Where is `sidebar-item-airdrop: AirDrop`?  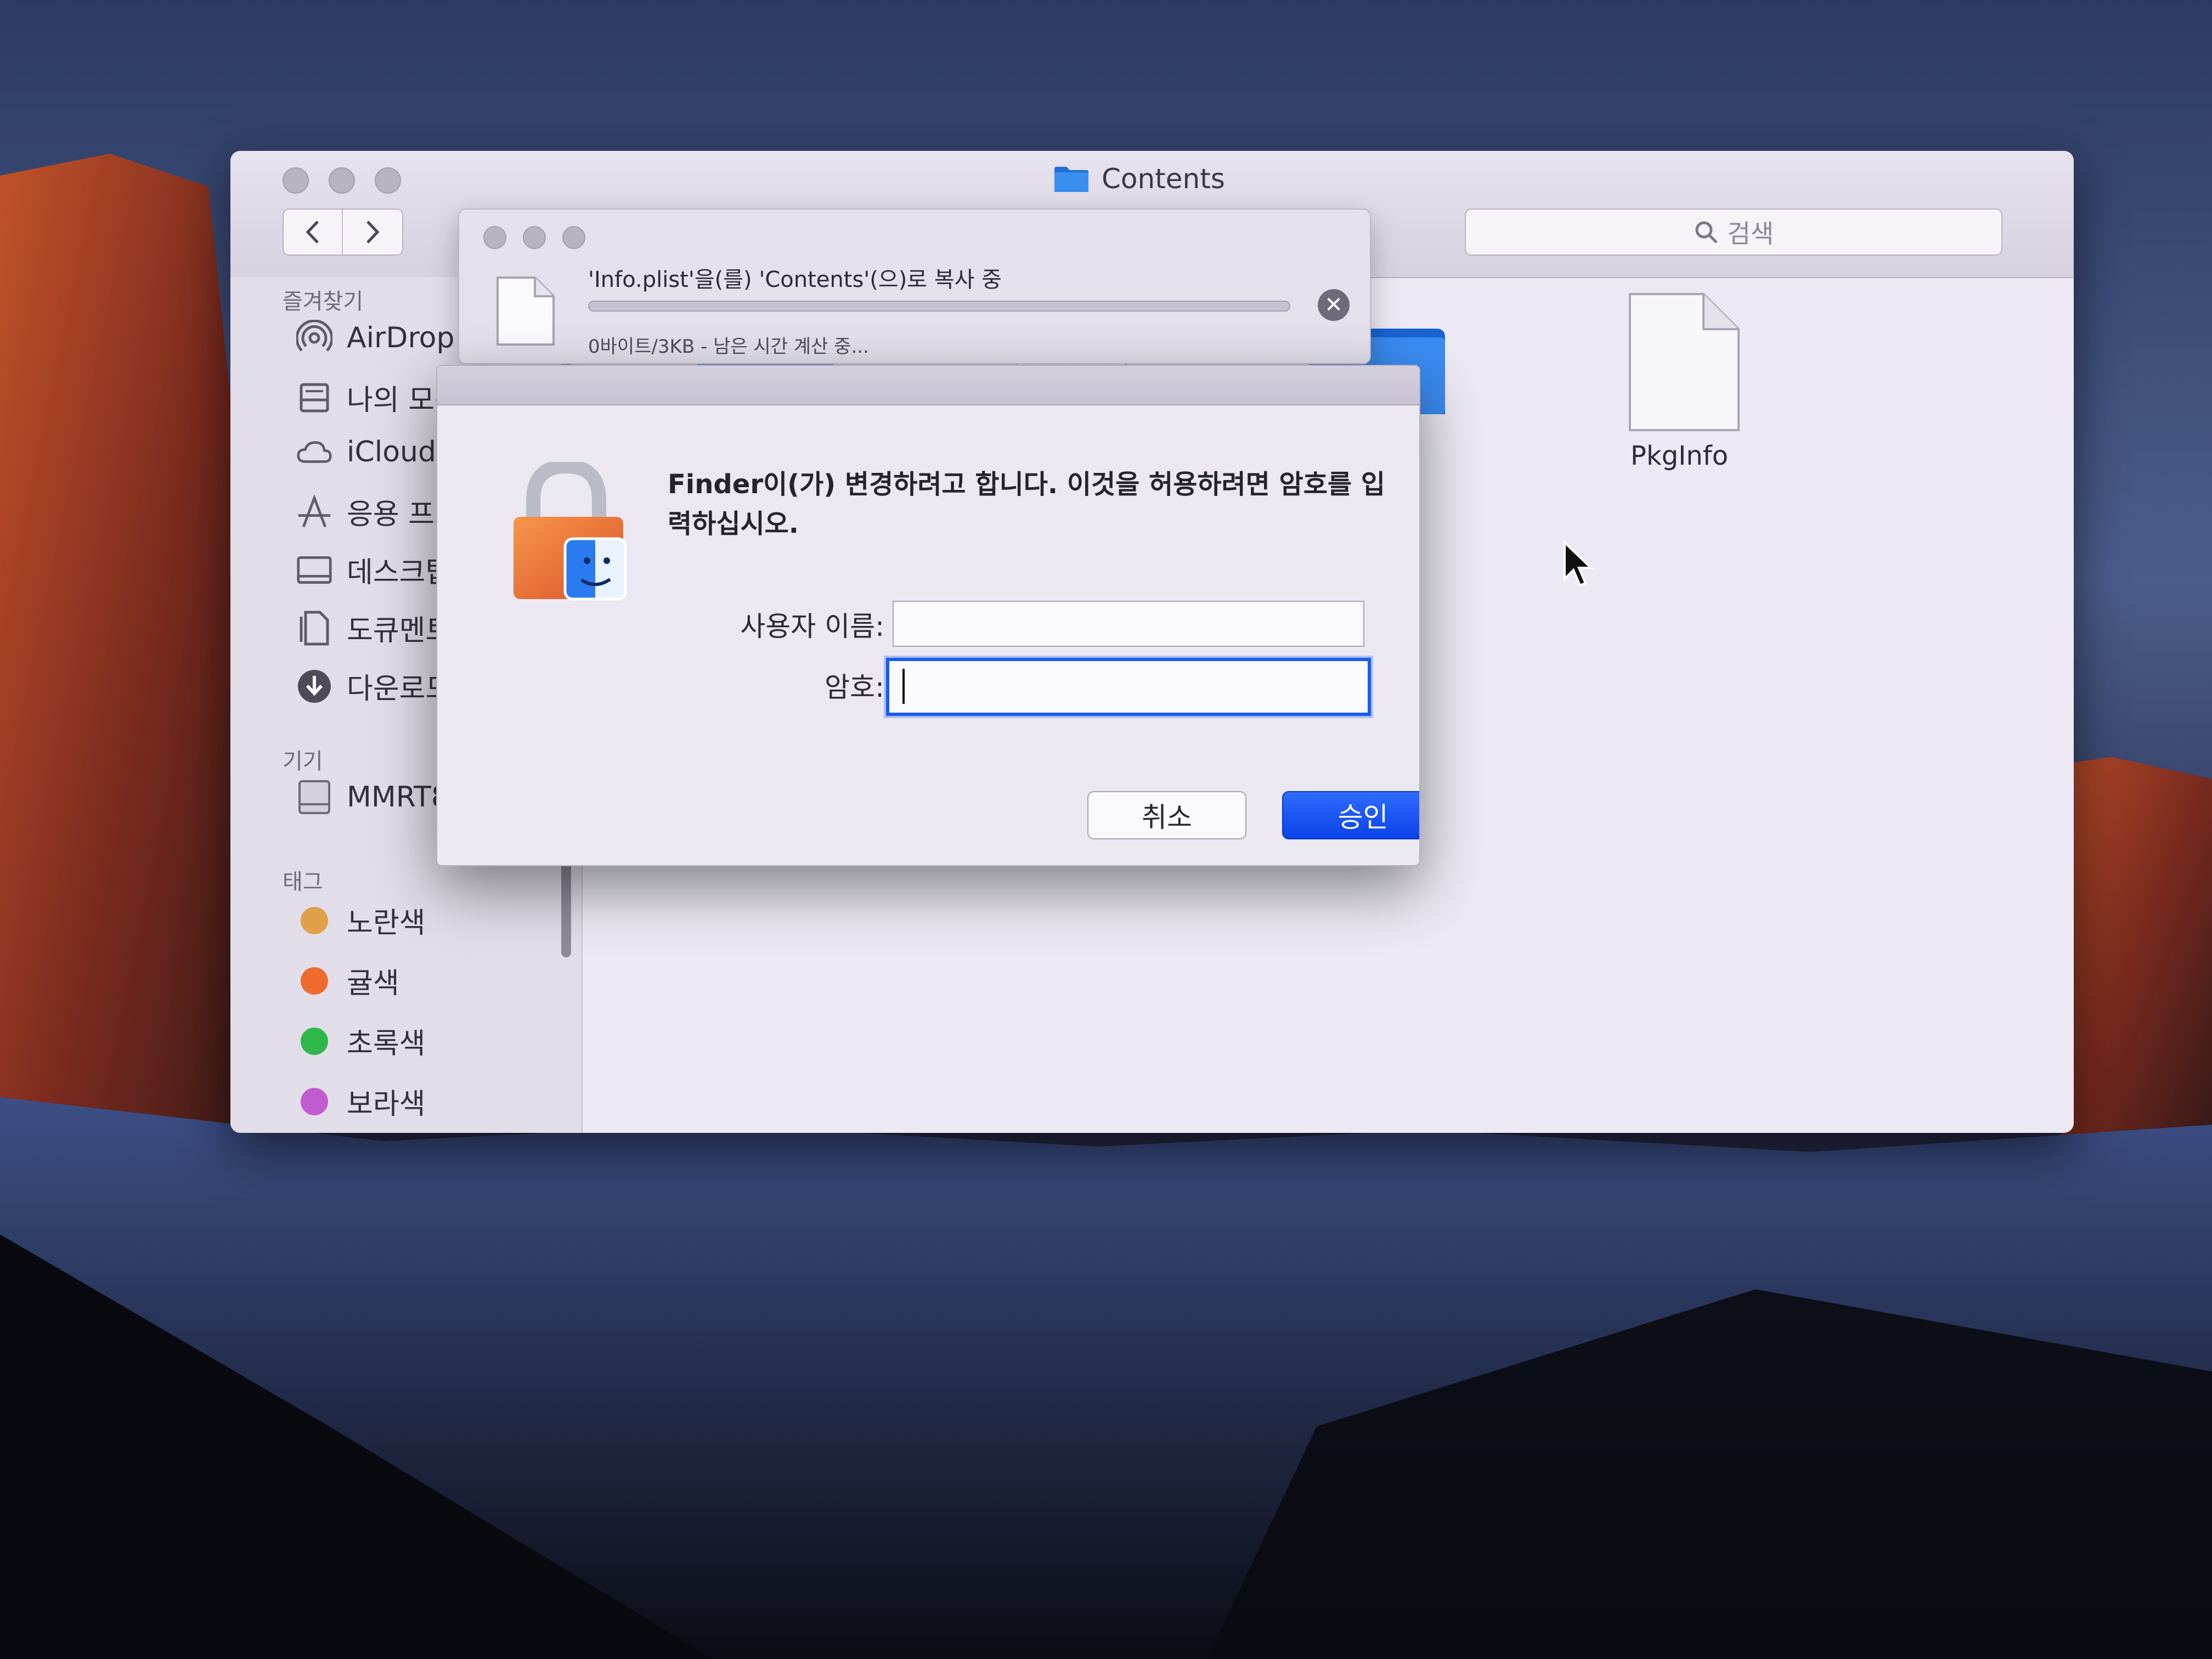 sidebar-item-airdrop: AirDrop is located at coordinates (375, 338).